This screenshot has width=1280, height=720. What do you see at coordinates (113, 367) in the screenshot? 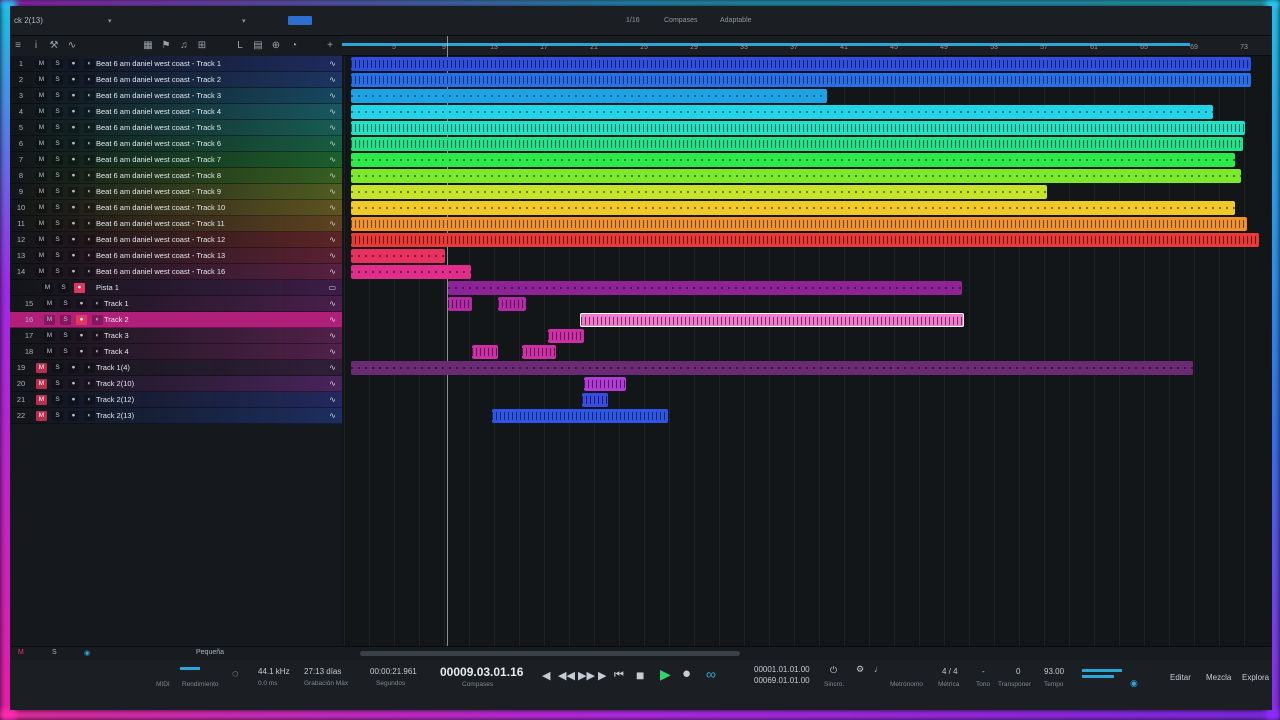
I see `track-name: Track 1(4)` at bounding box center [113, 367].